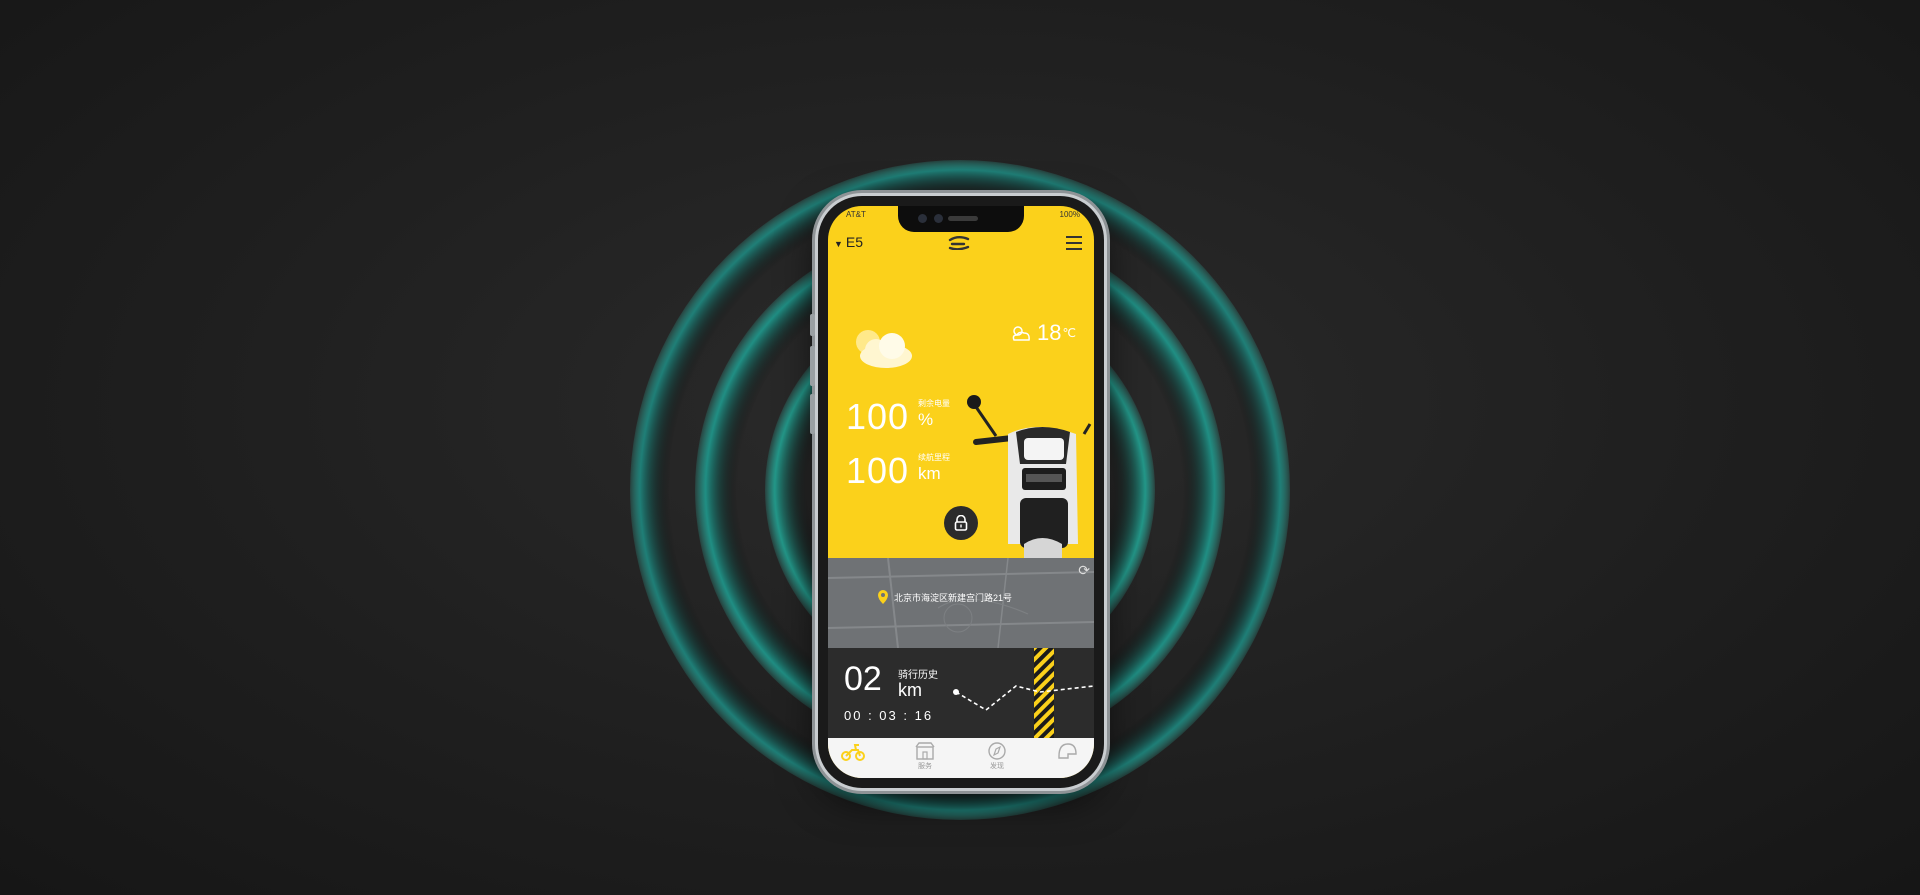  Describe the element at coordinates (889, 715) in the screenshot. I see `ride-duration: 00 : 03 : 16` at that location.